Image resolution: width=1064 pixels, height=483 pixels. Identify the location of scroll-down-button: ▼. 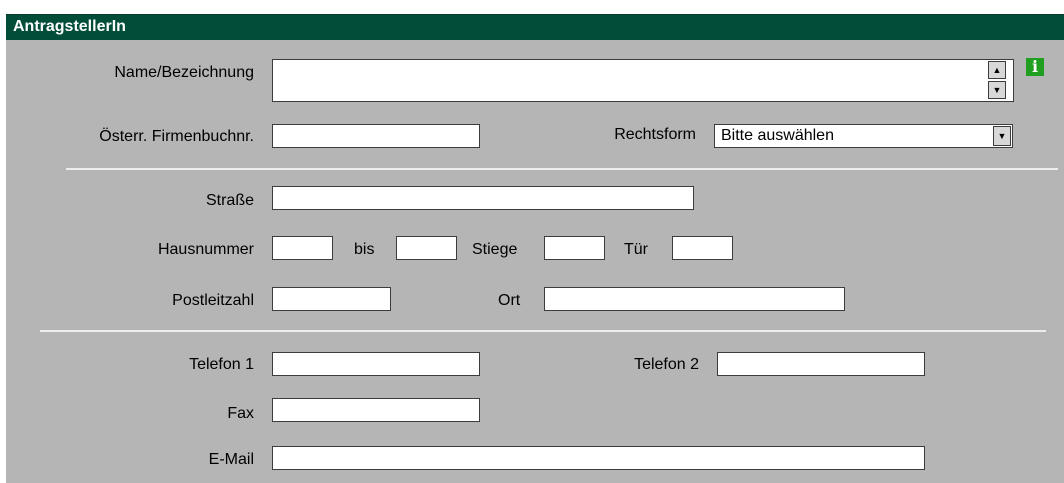
(997, 90).